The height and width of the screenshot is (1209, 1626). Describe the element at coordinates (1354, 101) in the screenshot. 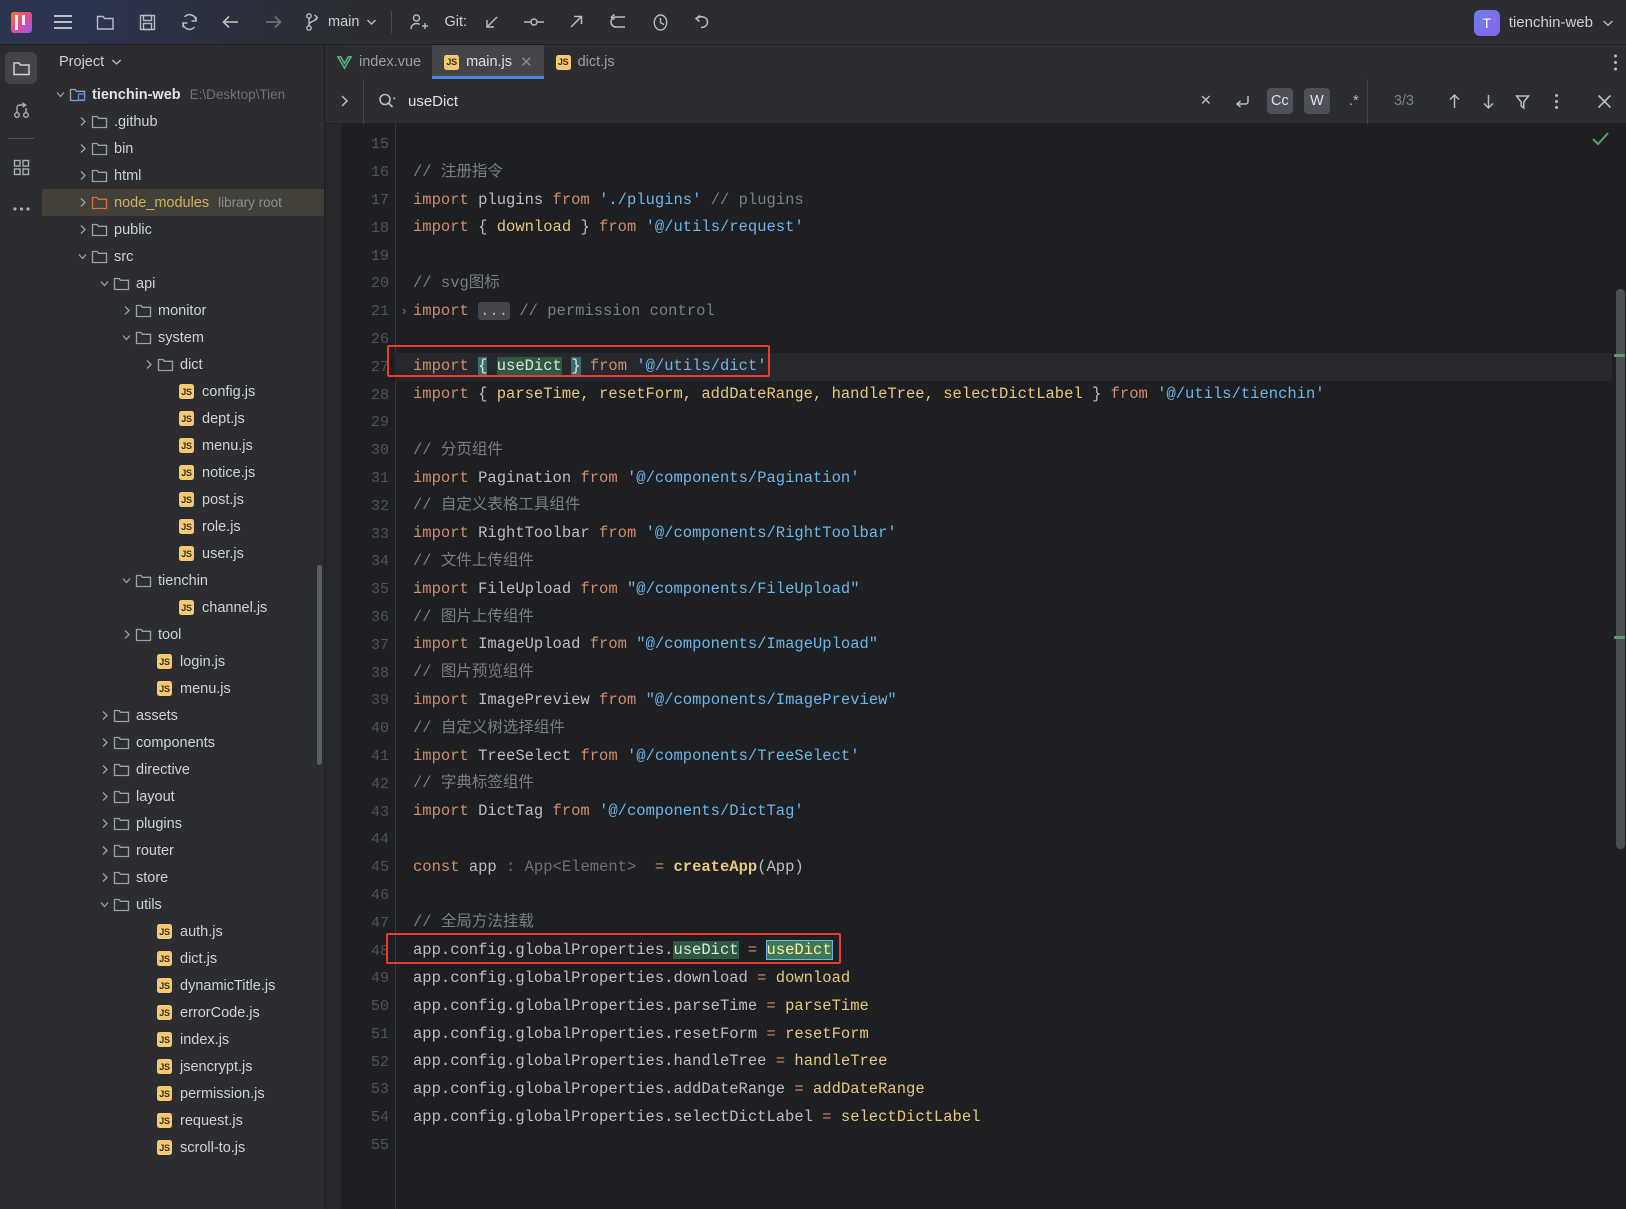

I see `regex-toggle: .*` at that location.